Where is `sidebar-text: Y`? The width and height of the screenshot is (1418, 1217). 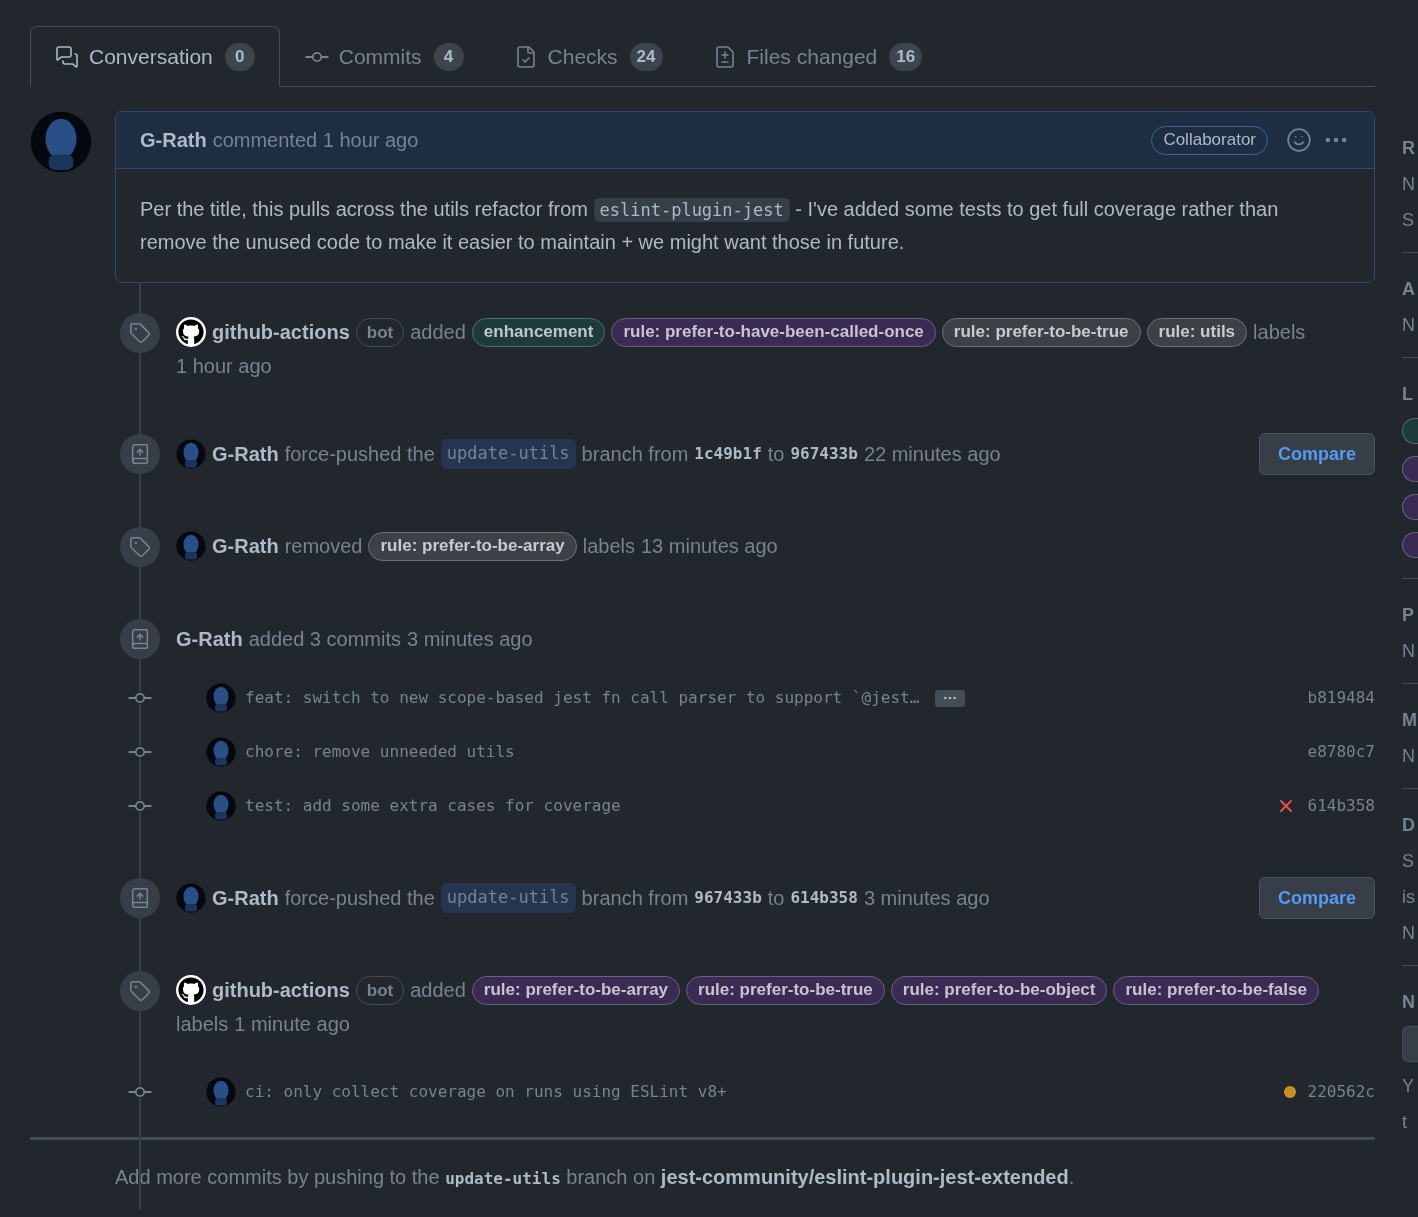 sidebar-text: Y is located at coordinates (1408, 1086).